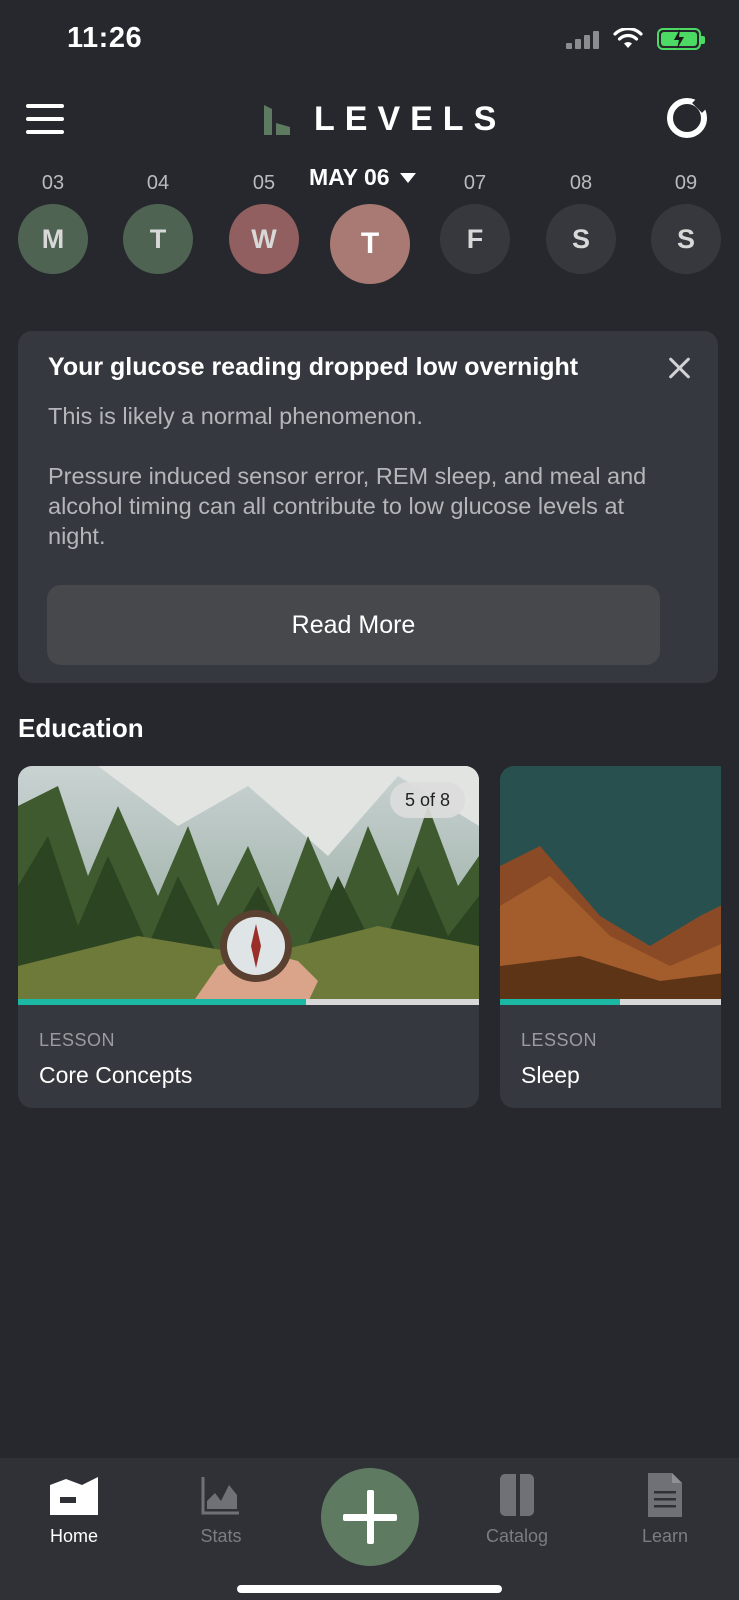  I want to click on lesson-card-sleep: LESSON Sleep, so click(610, 937).